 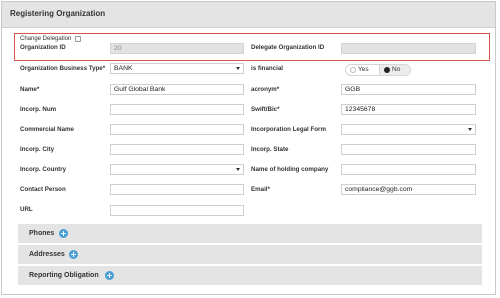 What do you see at coordinates (248, 15) in the screenshot?
I see `panel-header: Registering Organization` at bounding box center [248, 15].